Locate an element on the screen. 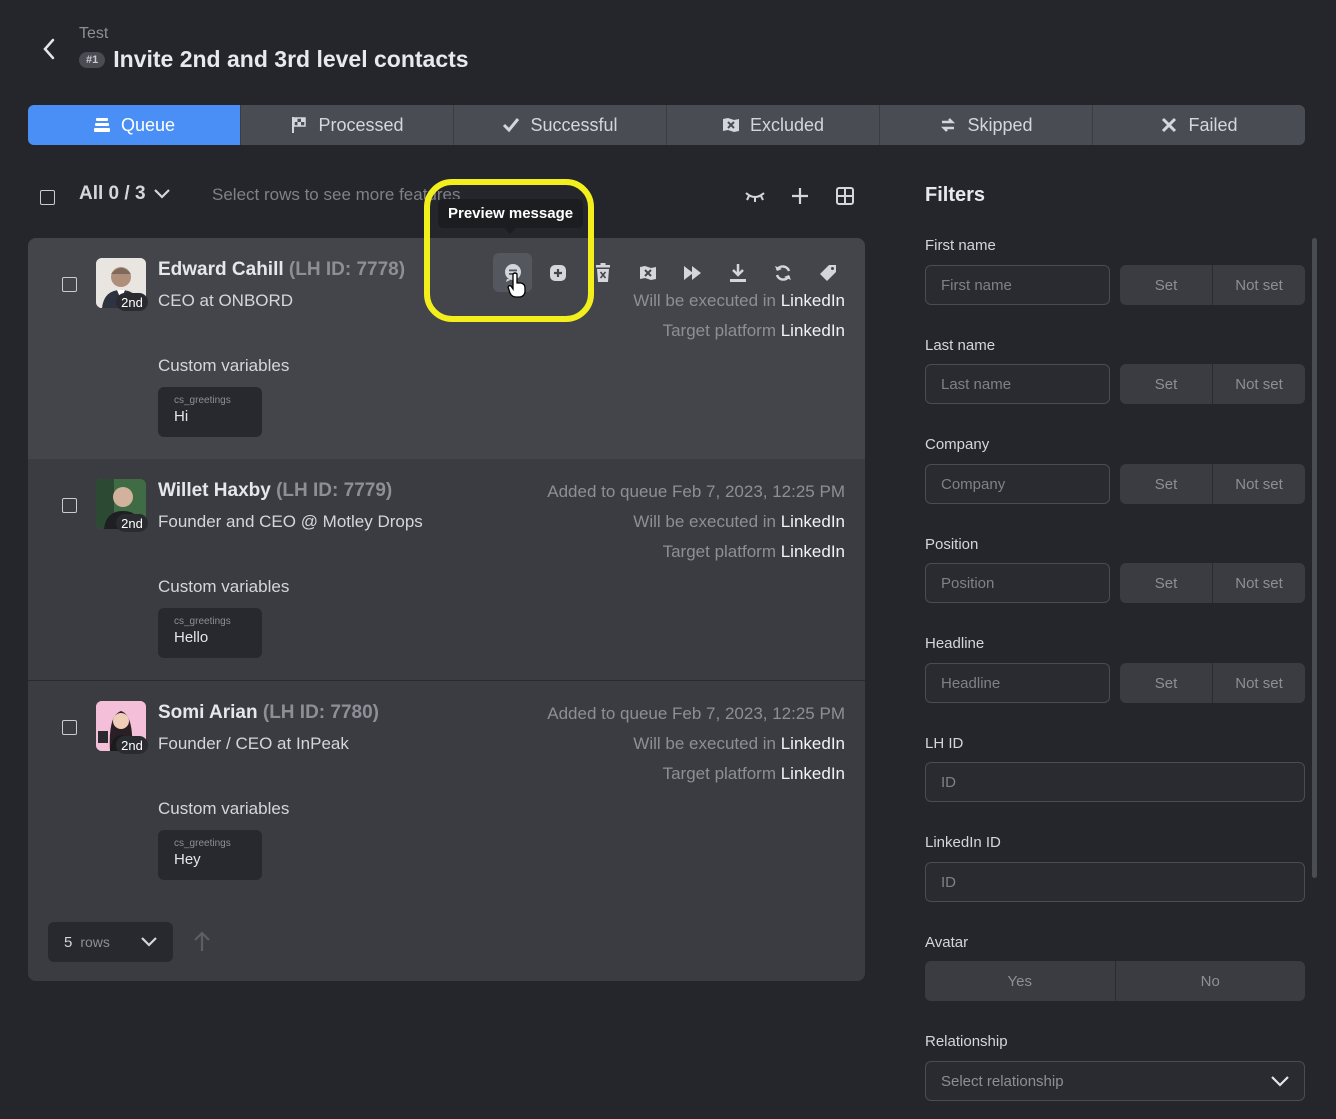  tab-label: Queue is located at coordinates (148, 124).